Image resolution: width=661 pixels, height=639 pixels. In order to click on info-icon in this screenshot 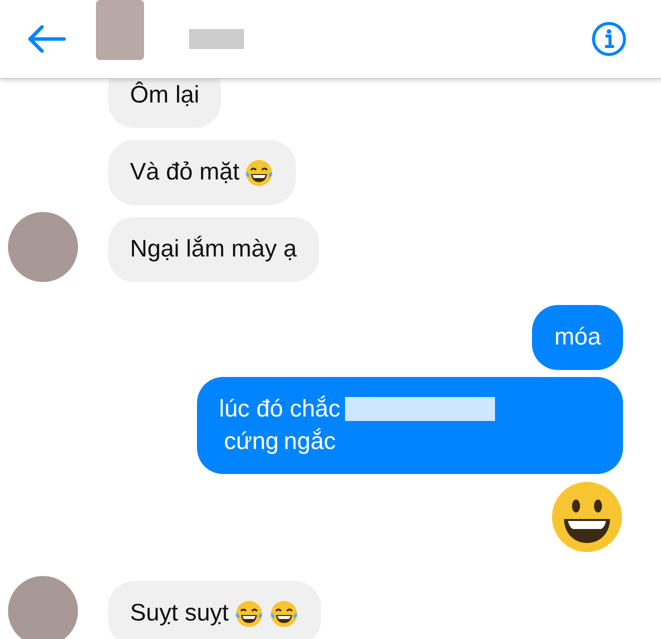, I will do `click(609, 39)`.